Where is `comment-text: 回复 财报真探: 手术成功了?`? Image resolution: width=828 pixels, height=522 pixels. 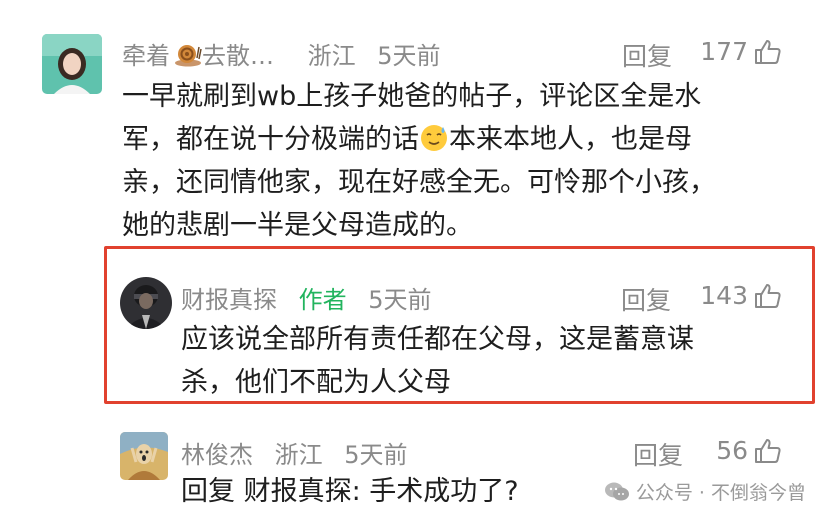 comment-text: 回复 财报真探: 手术成功了? is located at coordinates (350, 491).